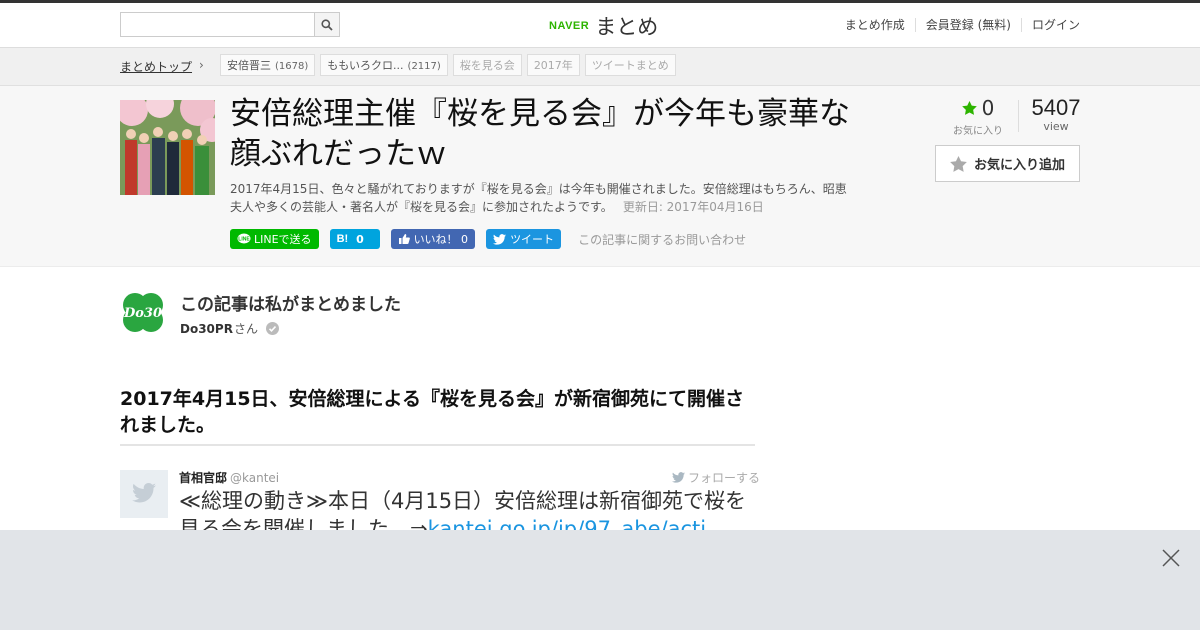 This screenshot has height=630, width=1200. I want to click on search-button, so click(327, 24).